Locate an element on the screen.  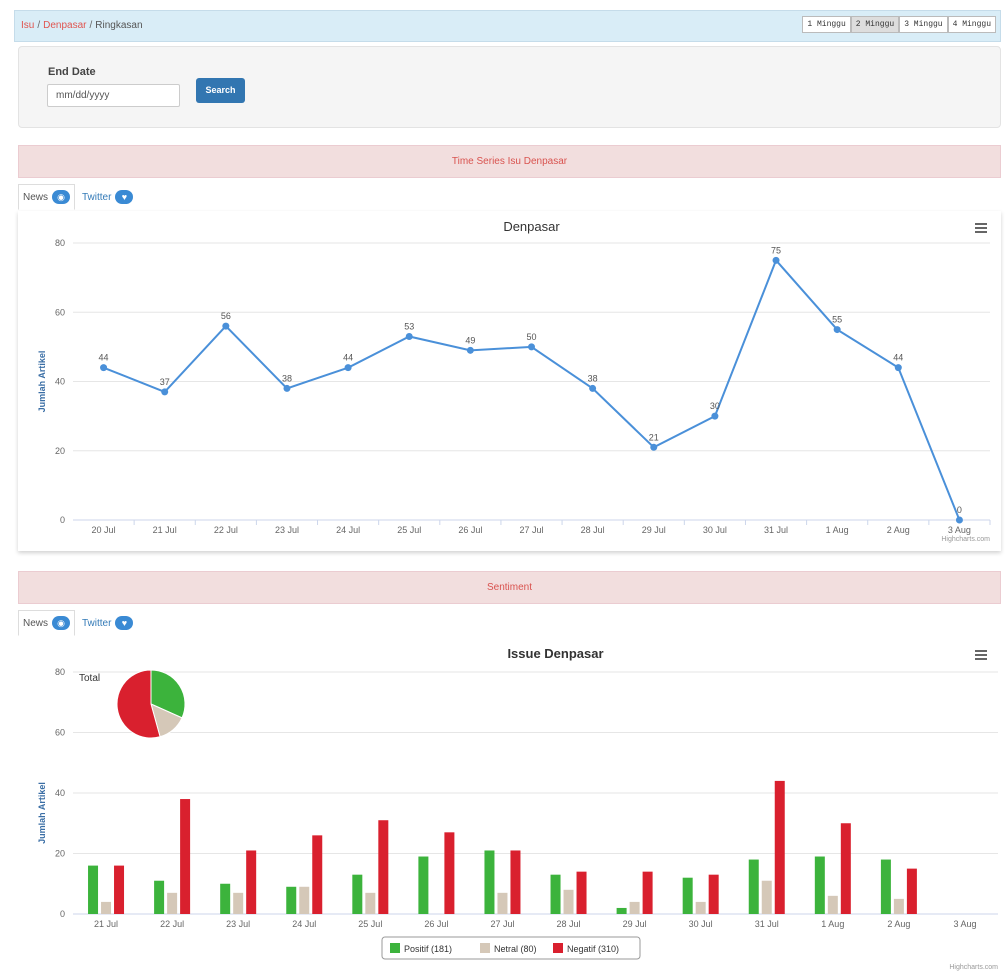
chart-title: Issue Denpasar is located at coordinates (555, 653).